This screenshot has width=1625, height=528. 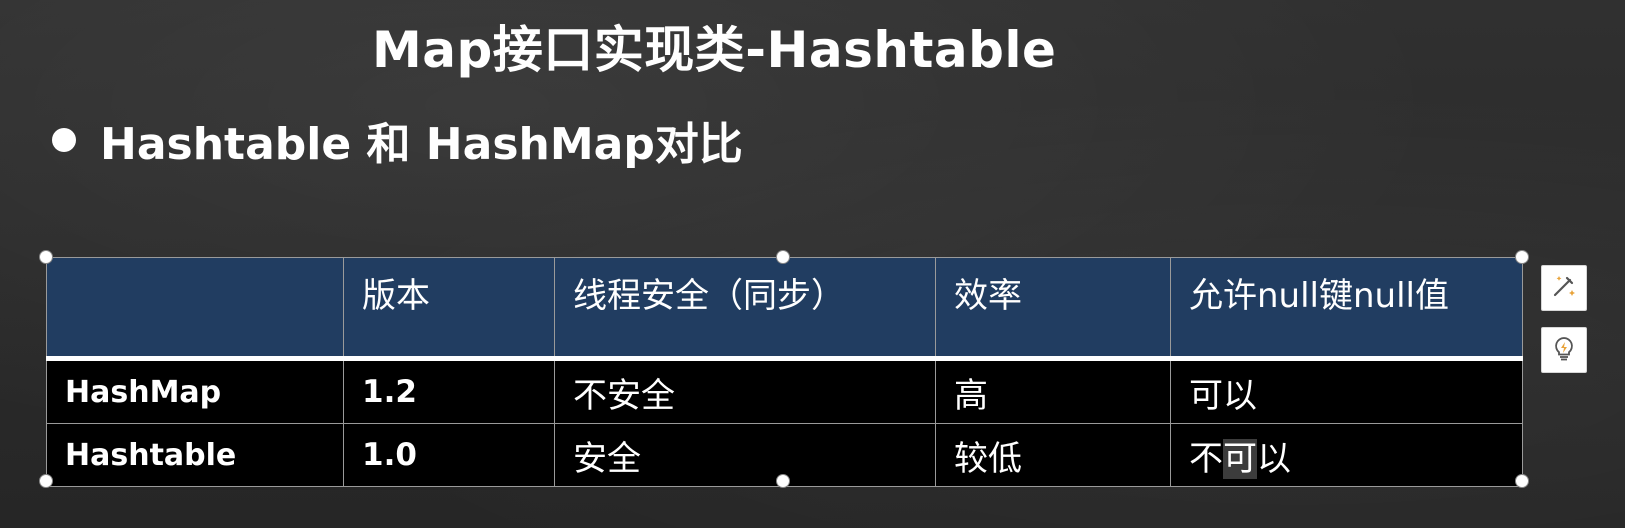 I want to click on cell-efficiency: 高, so click(x=1053, y=391).